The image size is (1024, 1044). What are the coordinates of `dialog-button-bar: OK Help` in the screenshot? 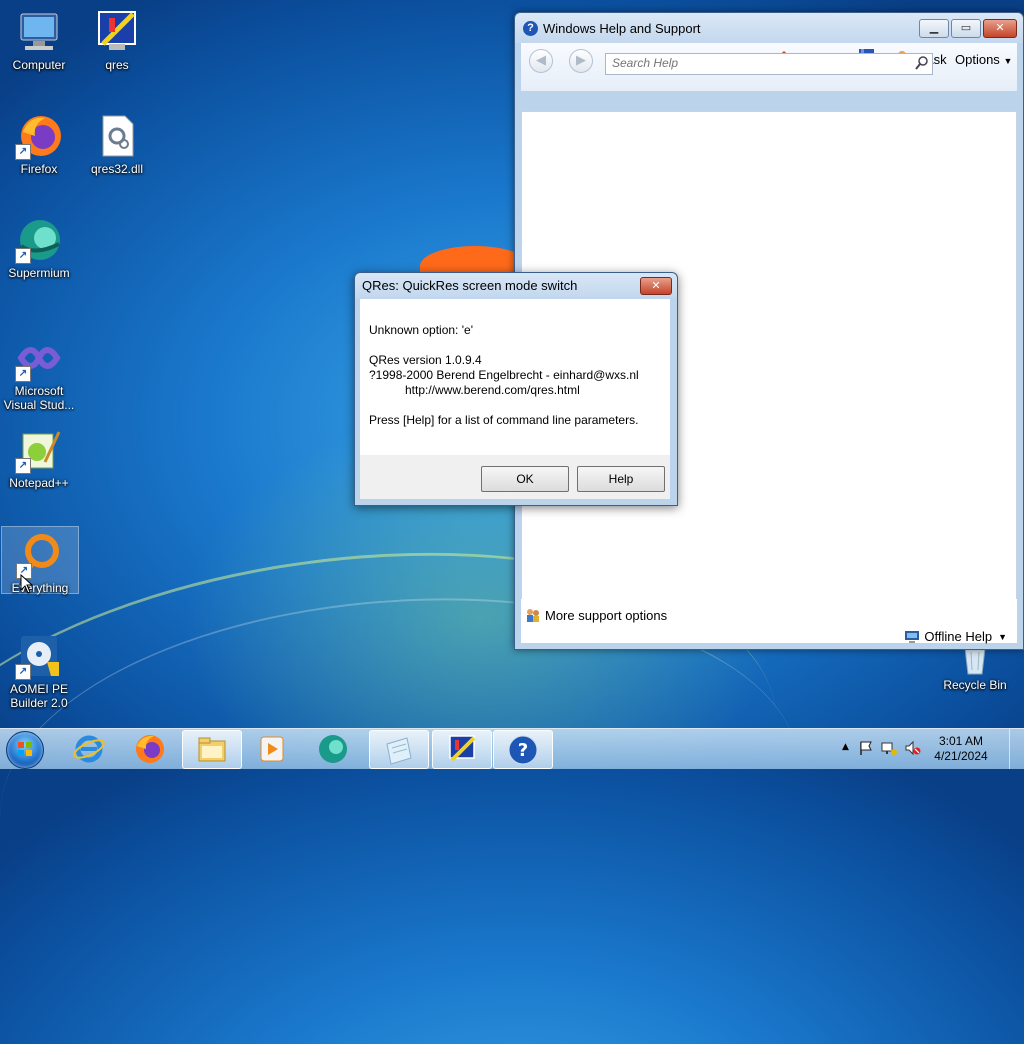 It's located at (515, 477).